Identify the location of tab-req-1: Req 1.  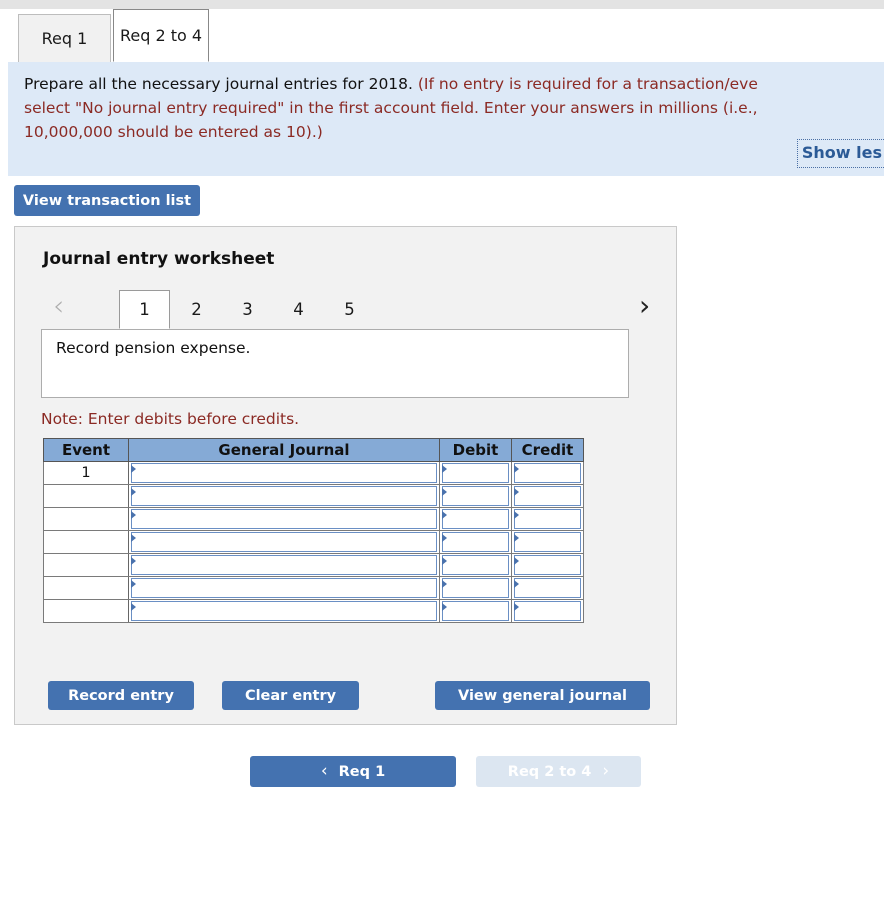
(64, 38).